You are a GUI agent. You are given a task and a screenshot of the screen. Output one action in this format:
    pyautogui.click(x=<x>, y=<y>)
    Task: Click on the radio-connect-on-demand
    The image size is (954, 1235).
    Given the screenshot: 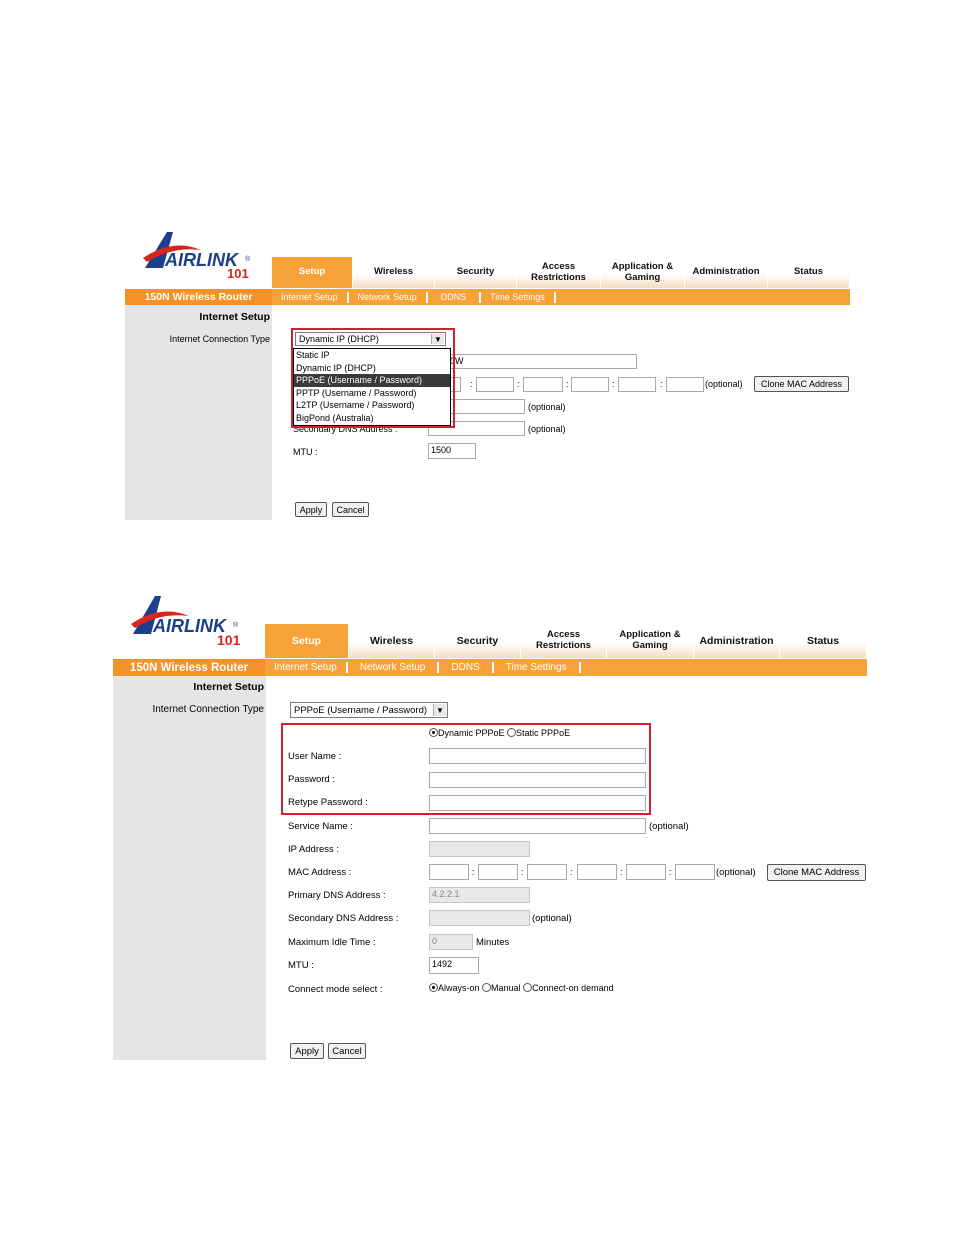 What is the action you would take?
    pyautogui.click(x=528, y=987)
    